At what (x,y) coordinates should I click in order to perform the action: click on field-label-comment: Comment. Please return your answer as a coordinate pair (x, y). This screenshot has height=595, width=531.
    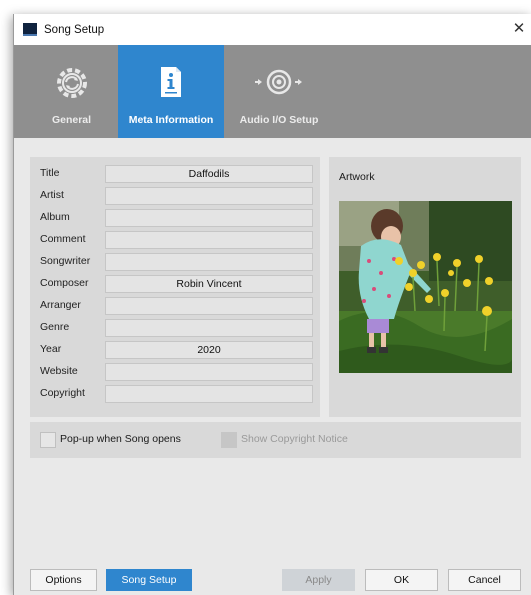
    Looking at the image, I should click on (63, 239).